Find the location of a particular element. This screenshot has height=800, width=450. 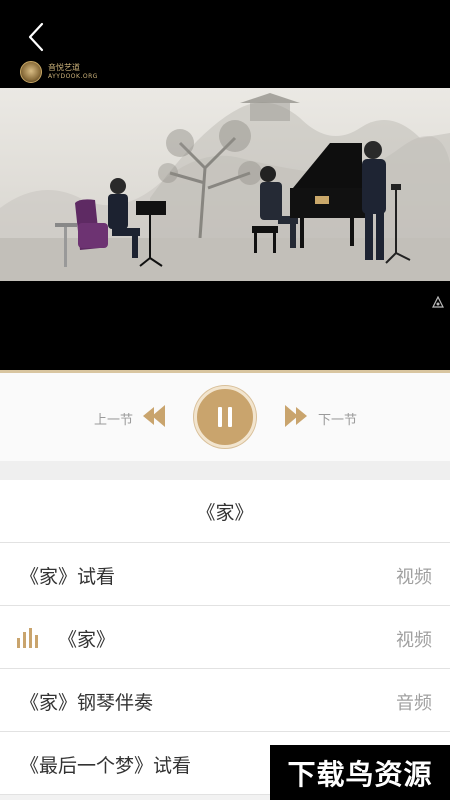

channel-watermark: 音悦艺道 AYYDOOK.ORG is located at coordinates (59, 72).